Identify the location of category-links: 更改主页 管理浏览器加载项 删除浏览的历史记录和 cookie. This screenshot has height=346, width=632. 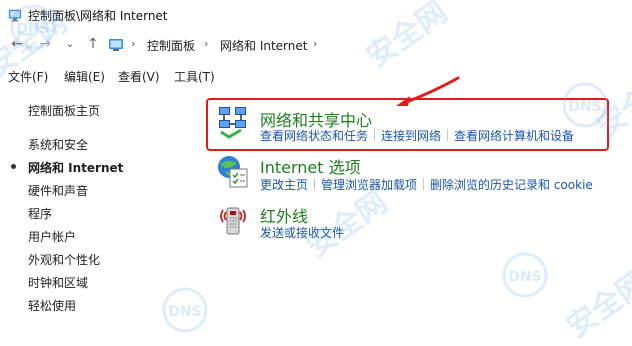
(426, 184).